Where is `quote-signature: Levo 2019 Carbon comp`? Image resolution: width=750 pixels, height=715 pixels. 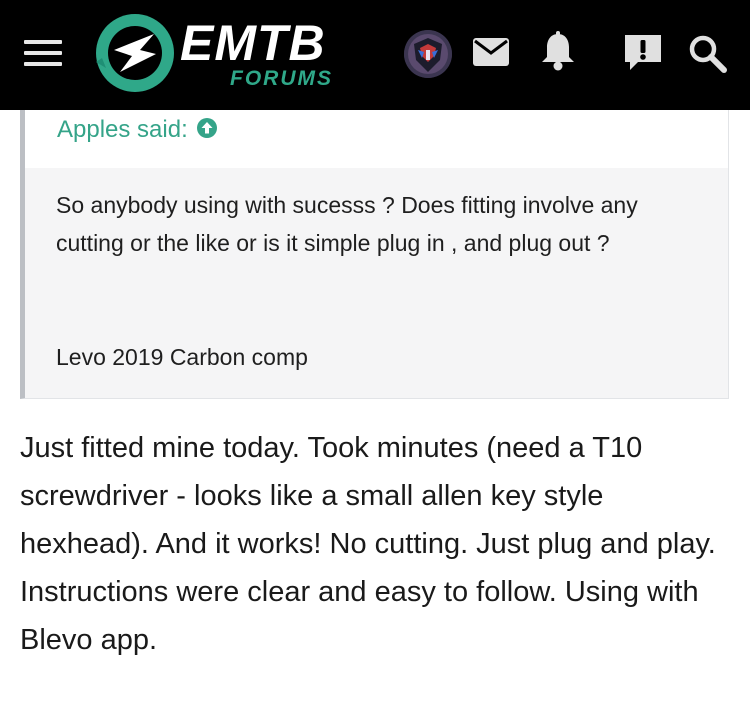
quote-signature: Levo 2019 Carbon comp is located at coordinates (182, 357).